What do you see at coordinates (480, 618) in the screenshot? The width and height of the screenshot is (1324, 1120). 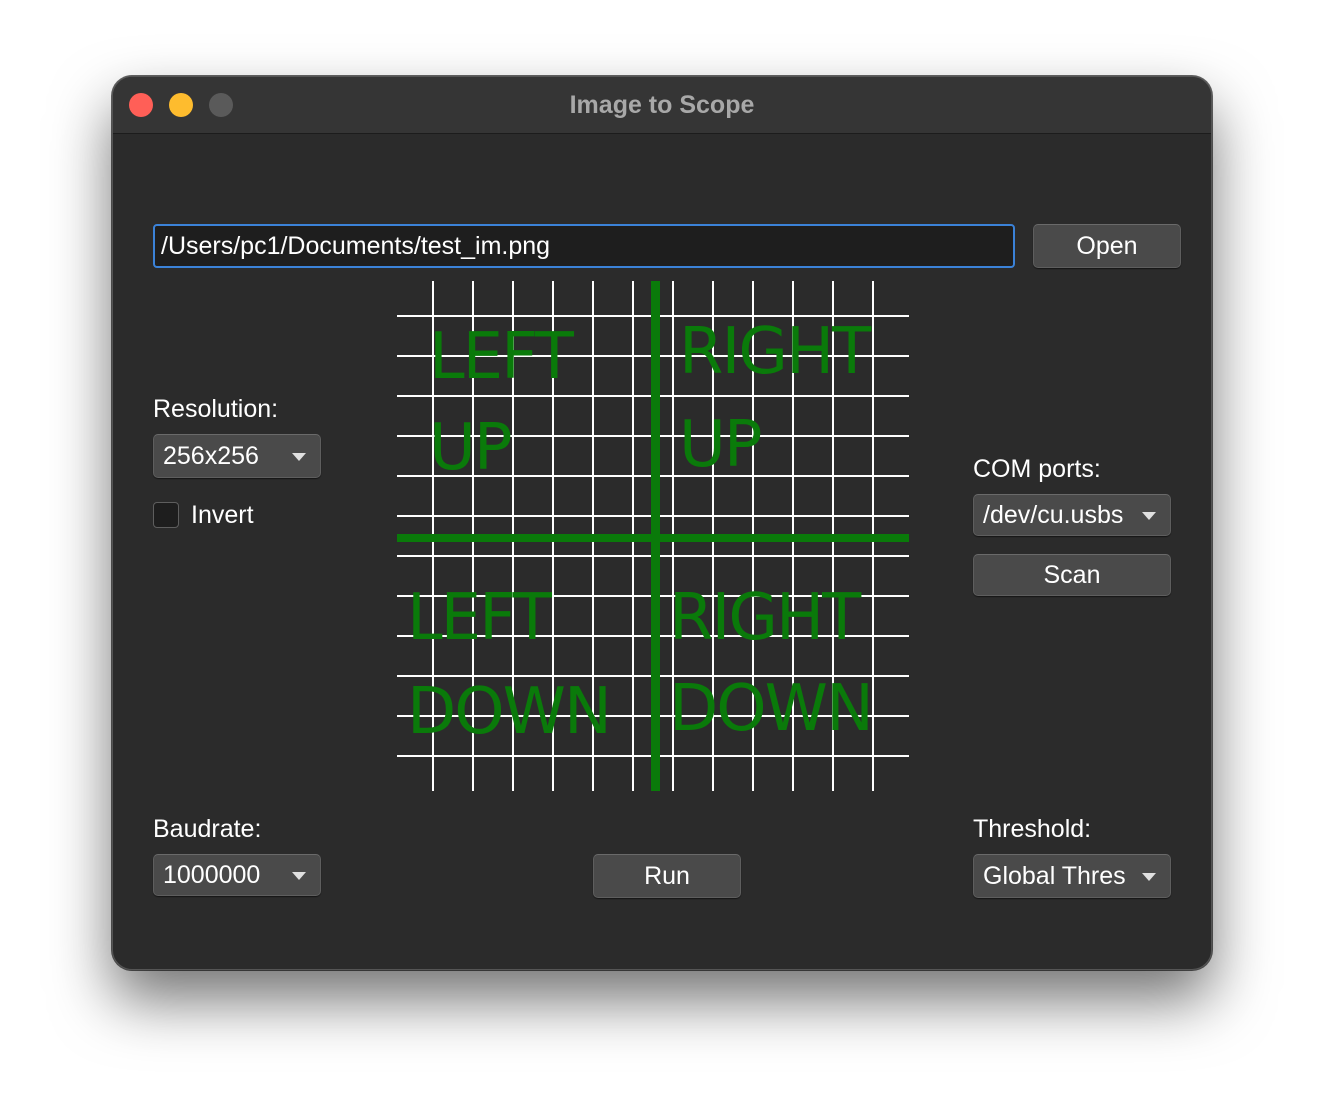 I see `quadrant-bottom-left-line1: LEFT` at bounding box center [480, 618].